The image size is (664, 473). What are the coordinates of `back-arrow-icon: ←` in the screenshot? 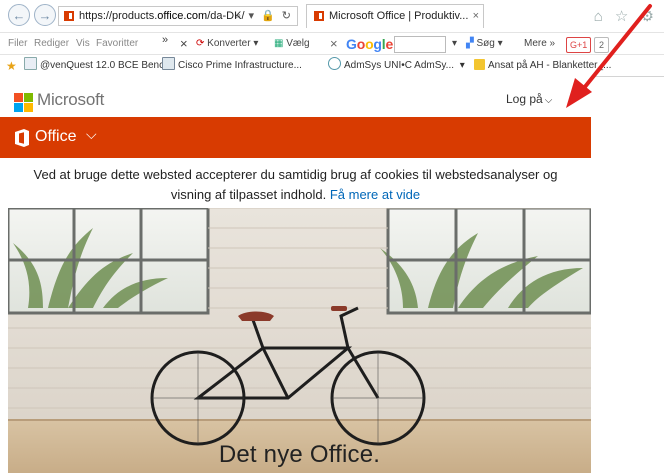 It's located at (19, 15).